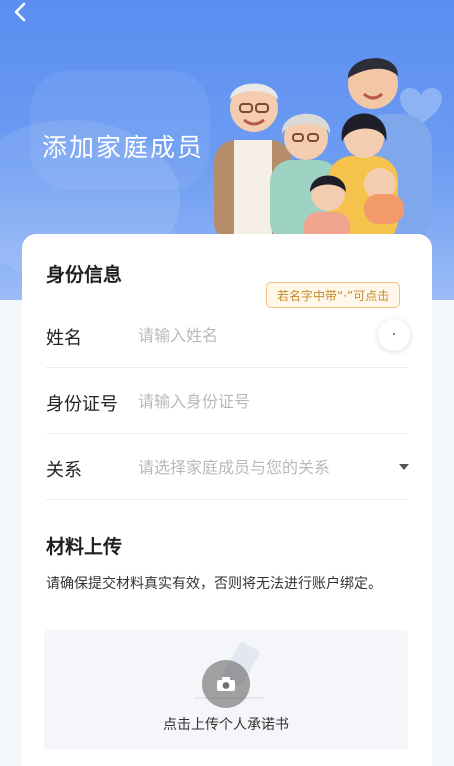 This screenshot has height=766, width=454. I want to click on relation-row: 关系, so click(228, 467).